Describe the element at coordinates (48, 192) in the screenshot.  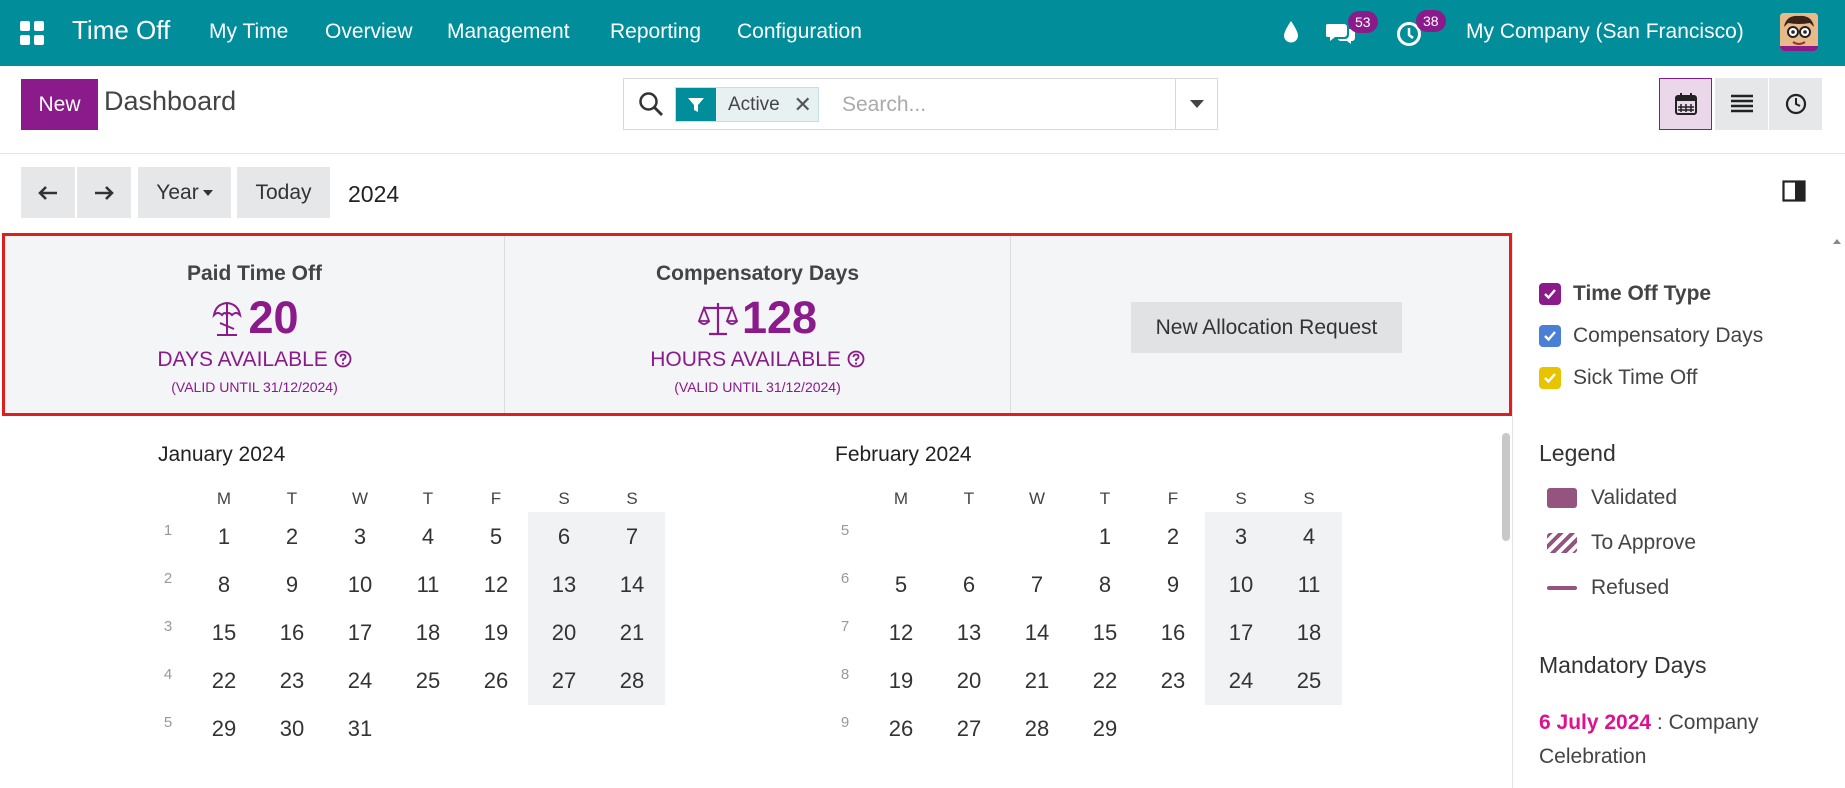
I see `previous-button` at that location.